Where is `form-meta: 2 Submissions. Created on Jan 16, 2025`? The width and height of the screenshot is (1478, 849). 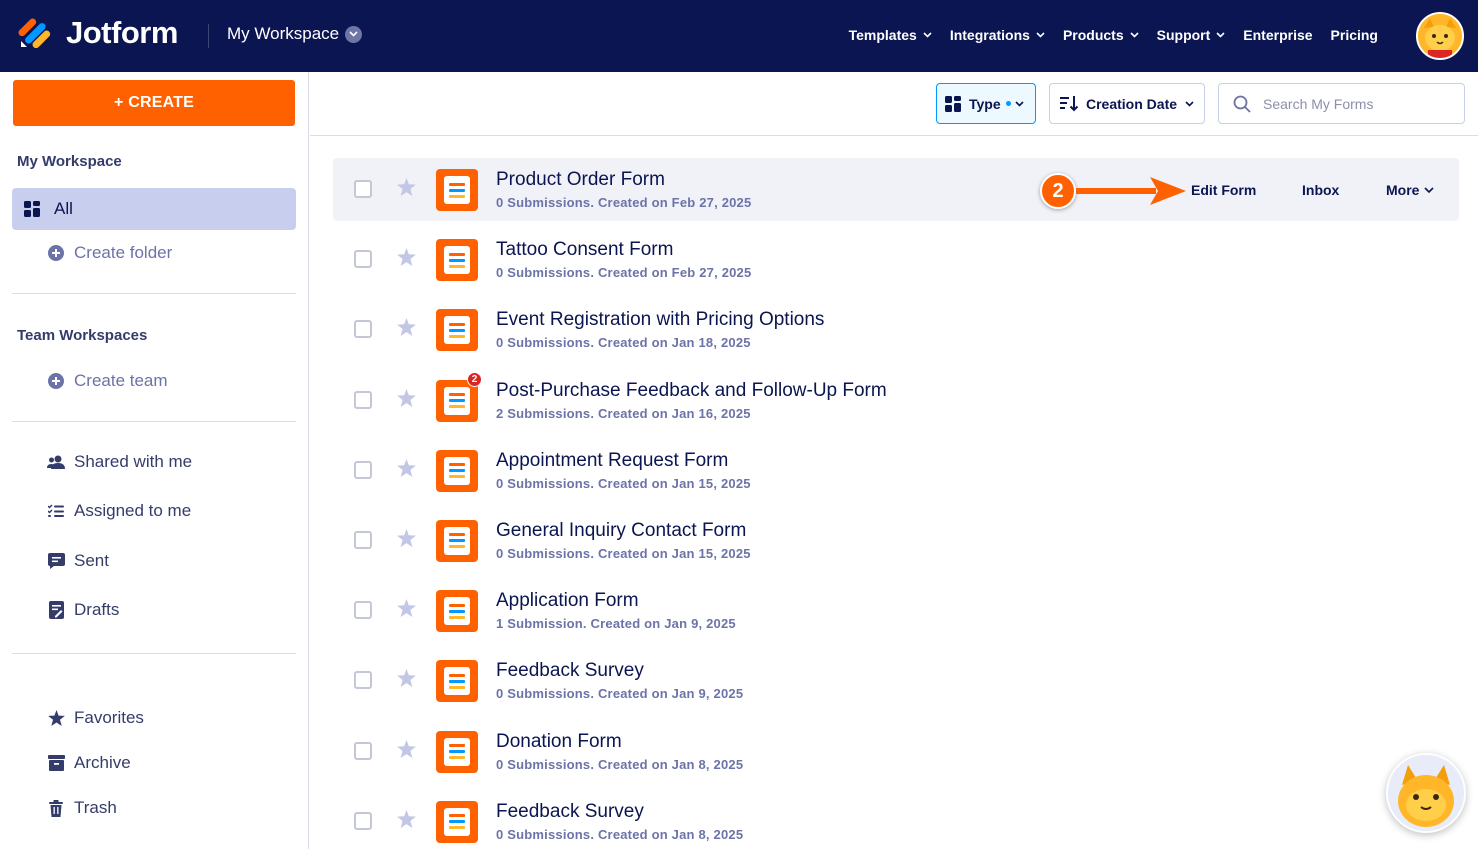
form-meta: 2 Submissions. Created on Jan 16, 2025 is located at coordinates (623, 413).